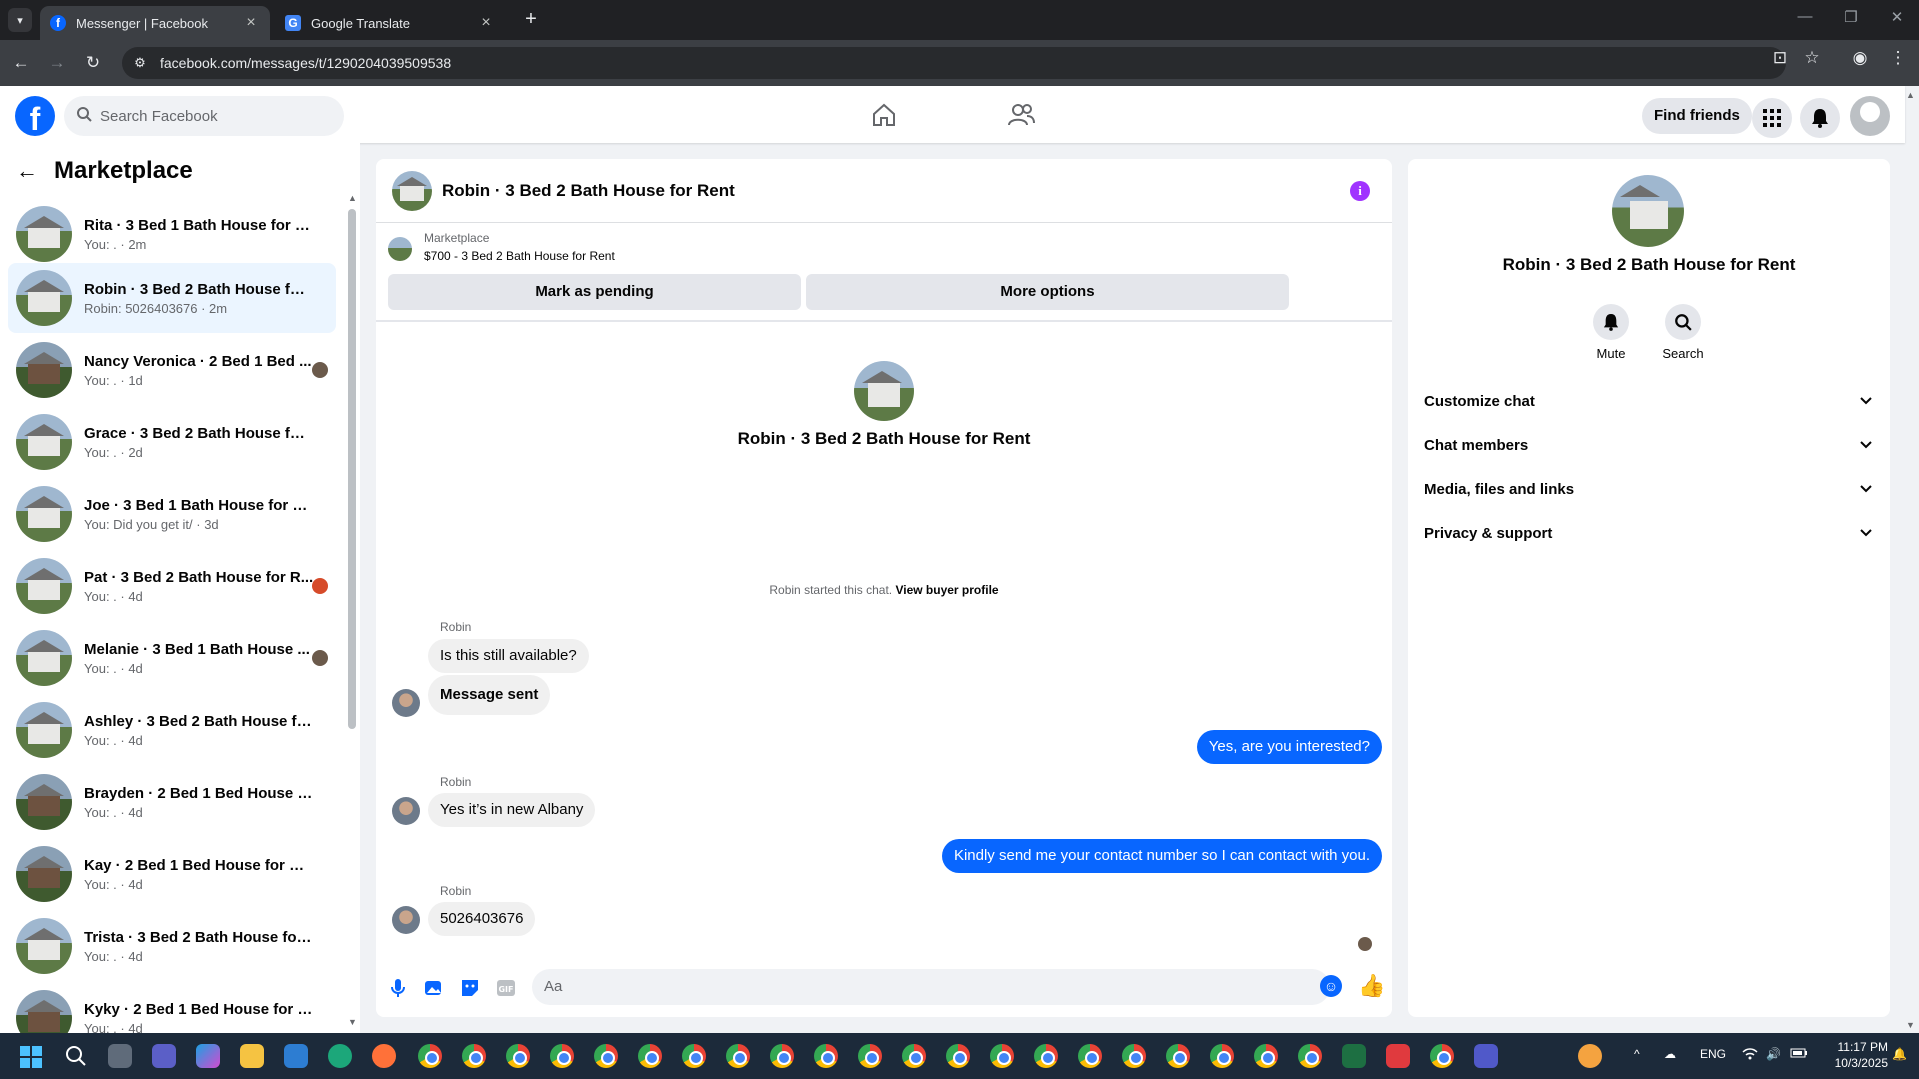 This screenshot has width=1919, height=1079. I want to click on minimize-icon: —, so click(1805, 16).